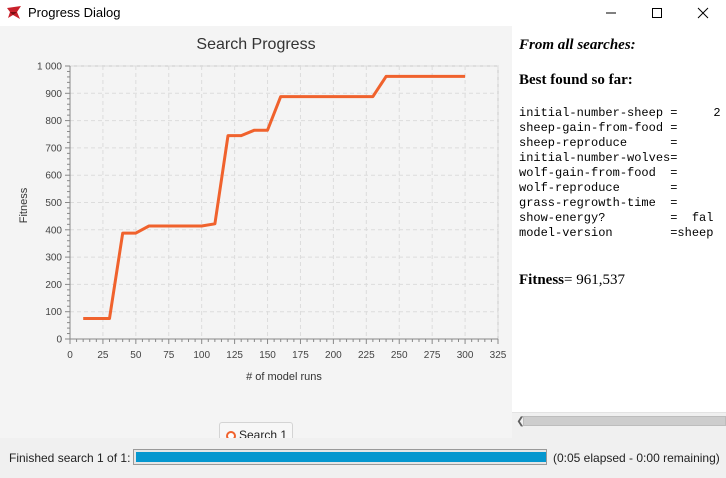 This screenshot has height=478, width=726. Describe the element at coordinates (284, 377) in the screenshot. I see `x-axis-label: # of model runs` at that location.